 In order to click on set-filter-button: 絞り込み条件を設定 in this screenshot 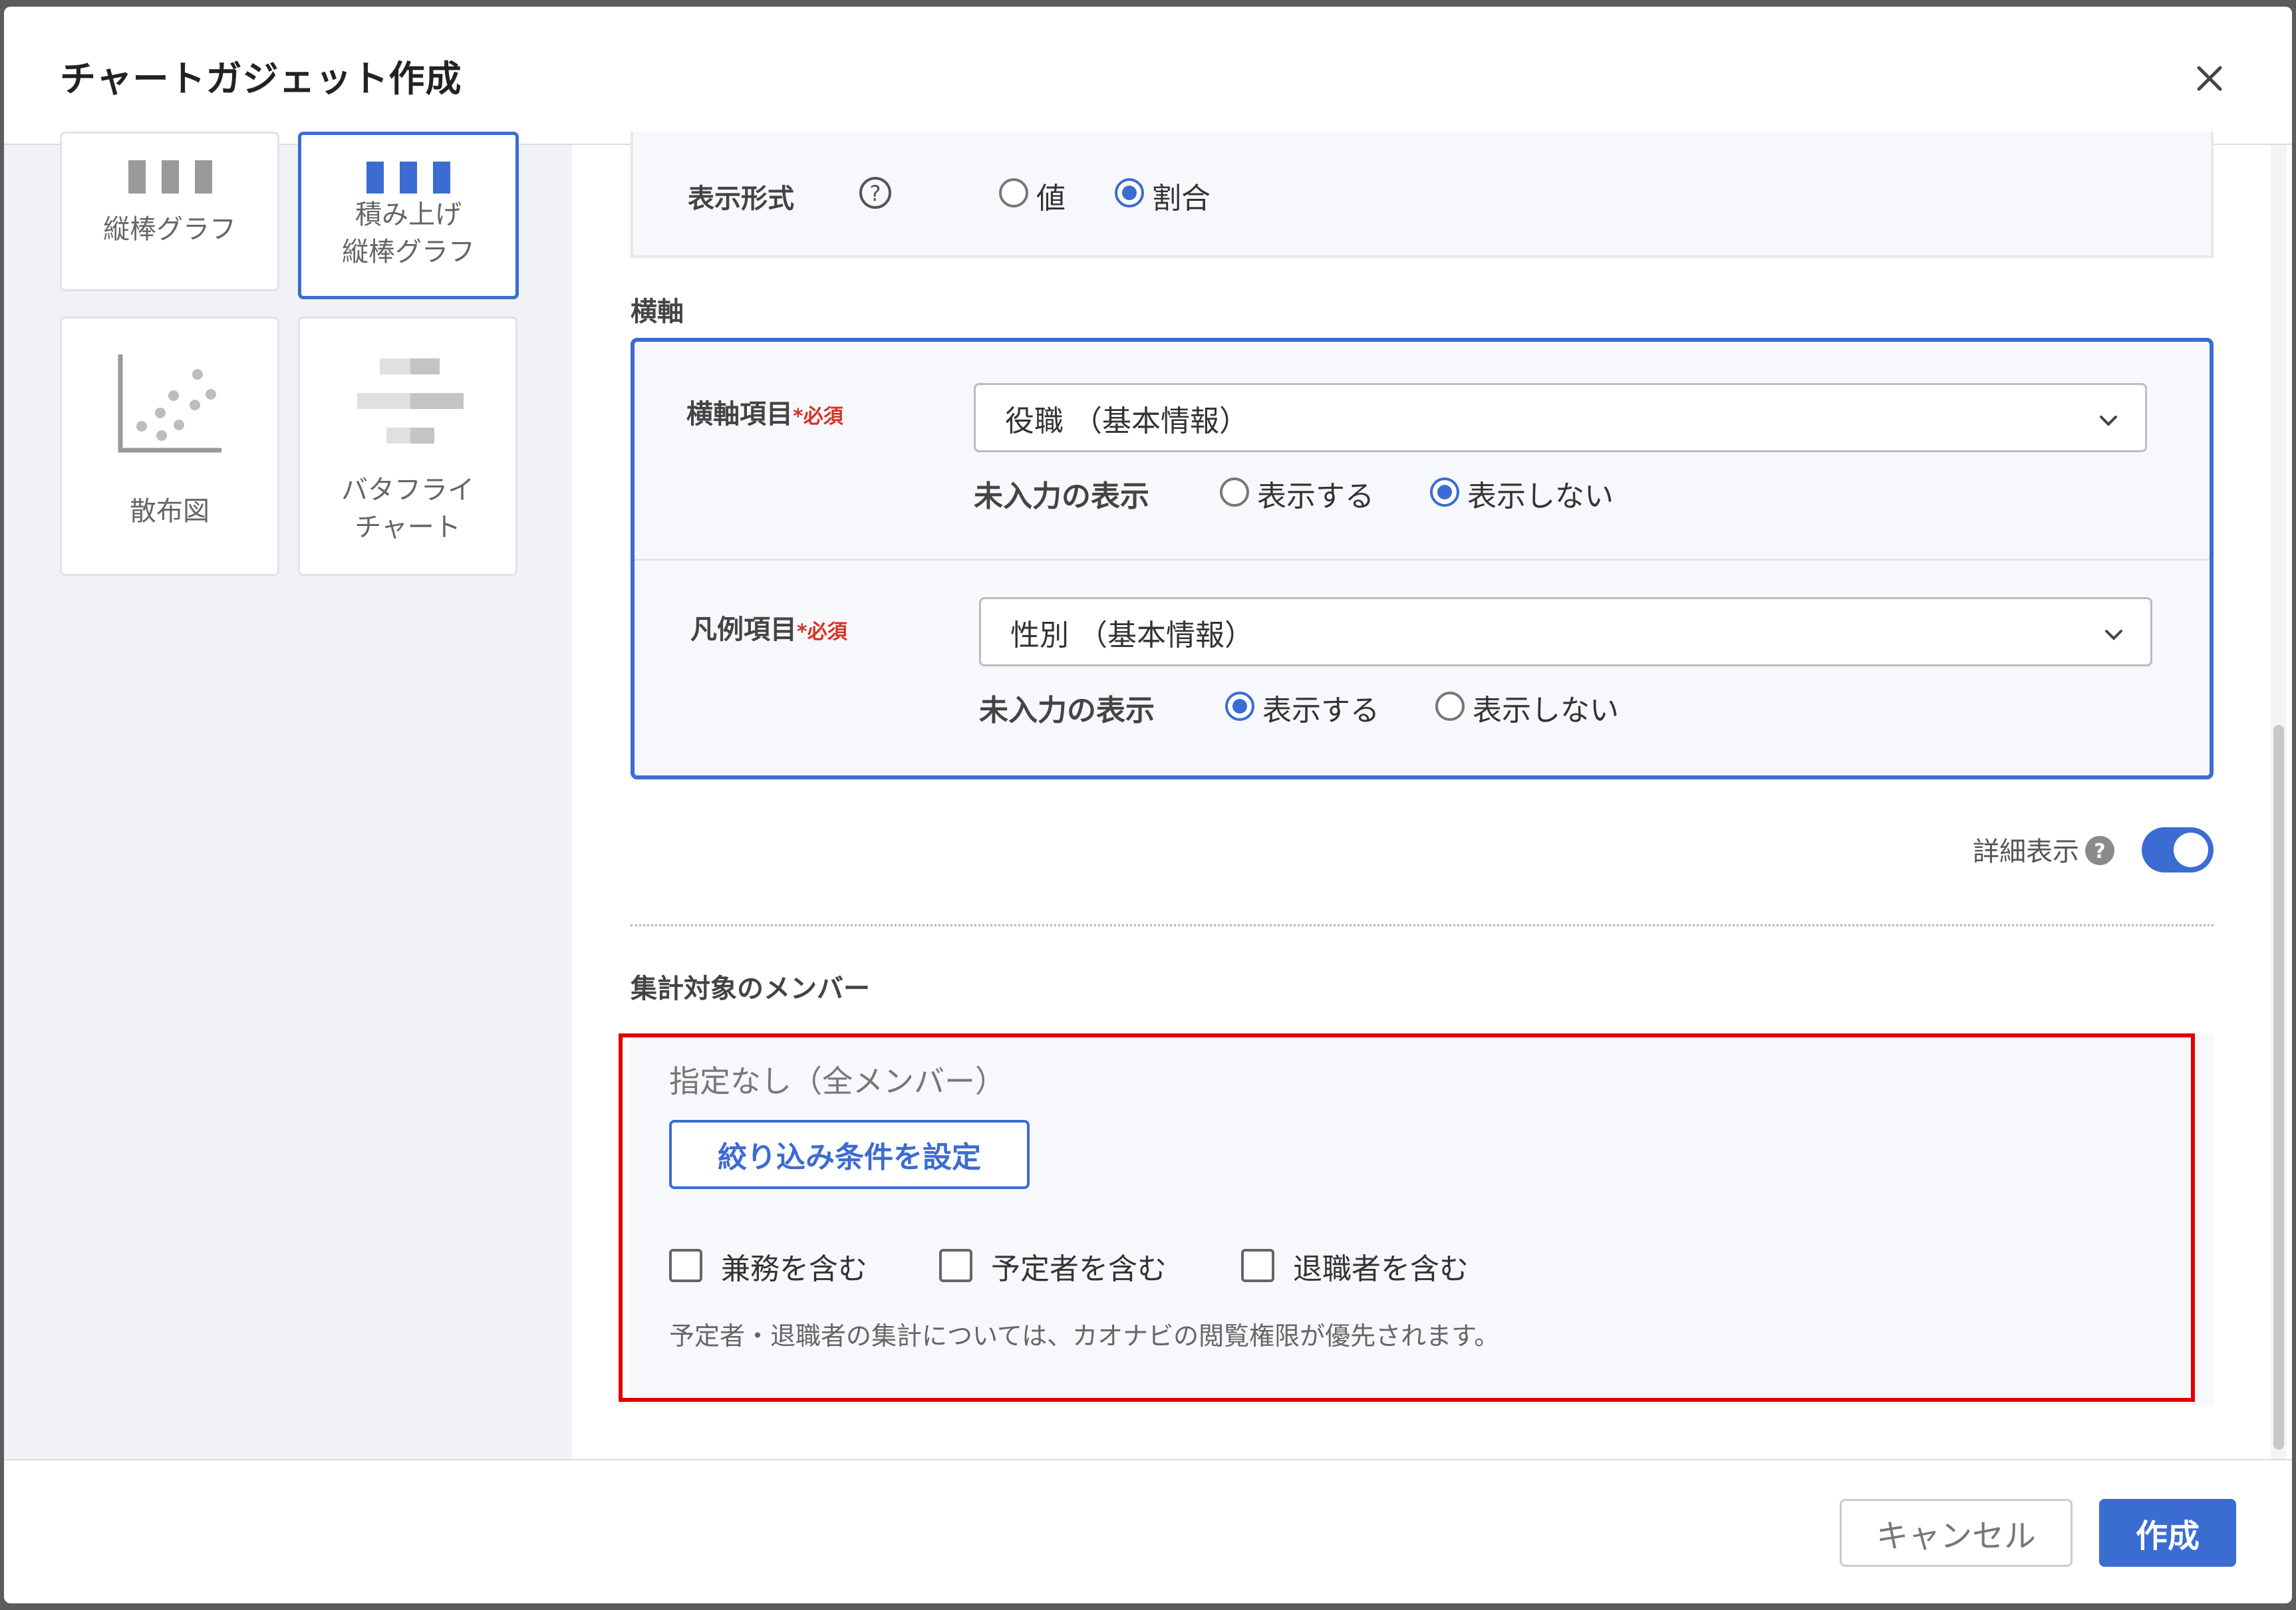, I will do `click(849, 1154)`.